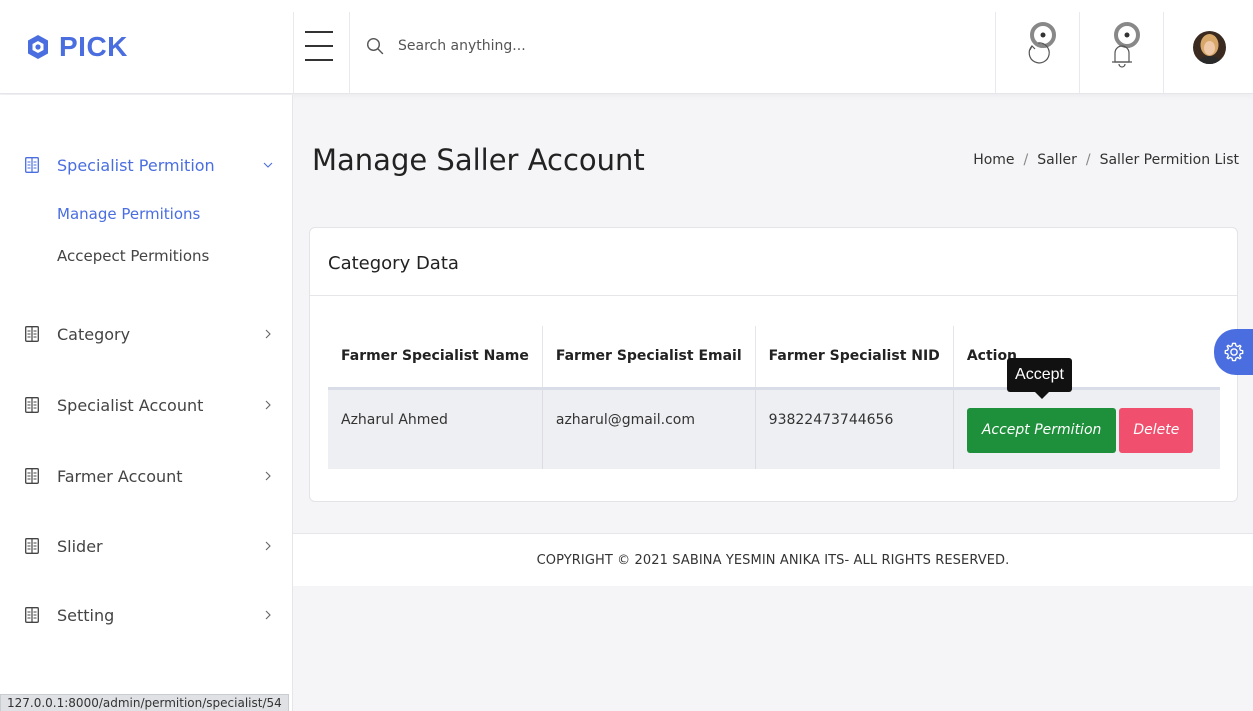  What do you see at coordinates (993, 160) in the screenshot?
I see `breadcrumb-home: Home` at bounding box center [993, 160].